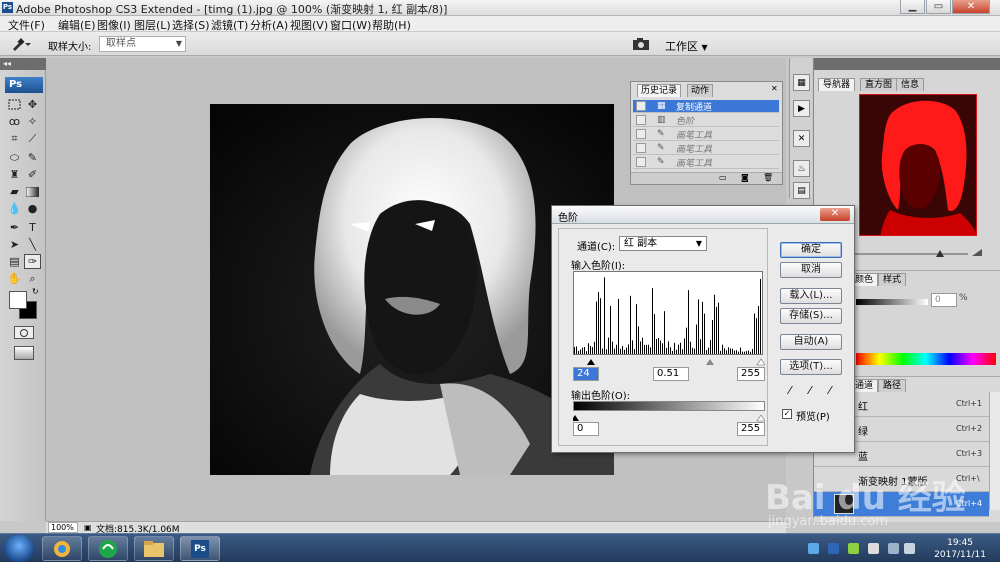 This screenshot has width=1000, height=562. What do you see at coordinates (918, 165) in the screenshot?
I see `navigator-thumbnail` at bounding box center [918, 165].